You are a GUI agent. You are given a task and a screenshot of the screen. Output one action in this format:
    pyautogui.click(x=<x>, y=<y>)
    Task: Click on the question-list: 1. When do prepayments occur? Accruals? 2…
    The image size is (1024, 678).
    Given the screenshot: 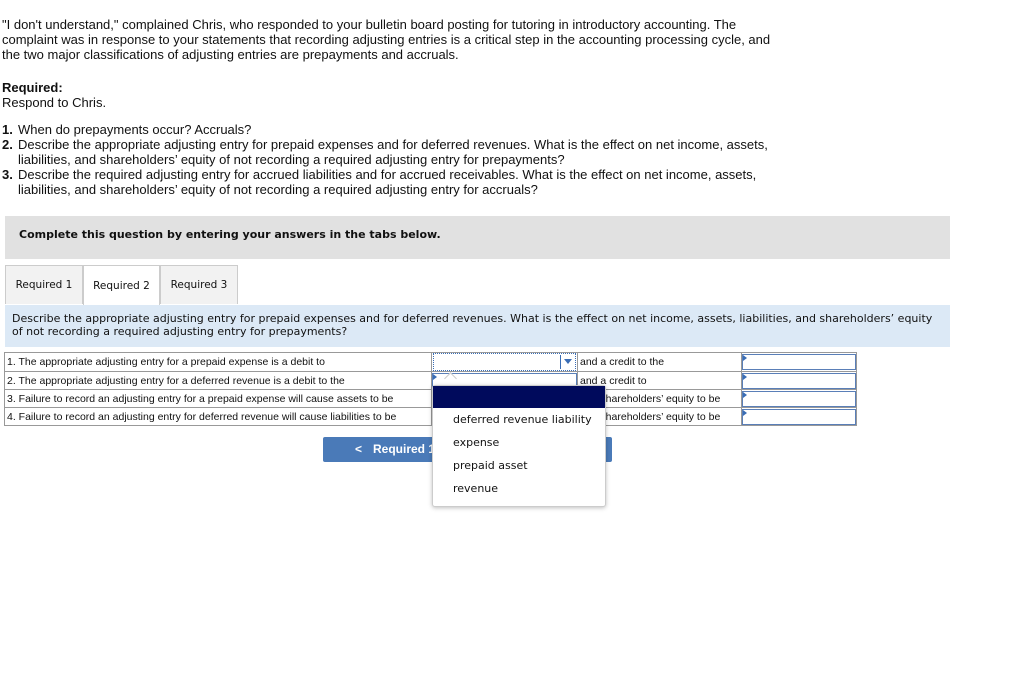 What is the action you would take?
    pyautogui.click(x=392, y=159)
    